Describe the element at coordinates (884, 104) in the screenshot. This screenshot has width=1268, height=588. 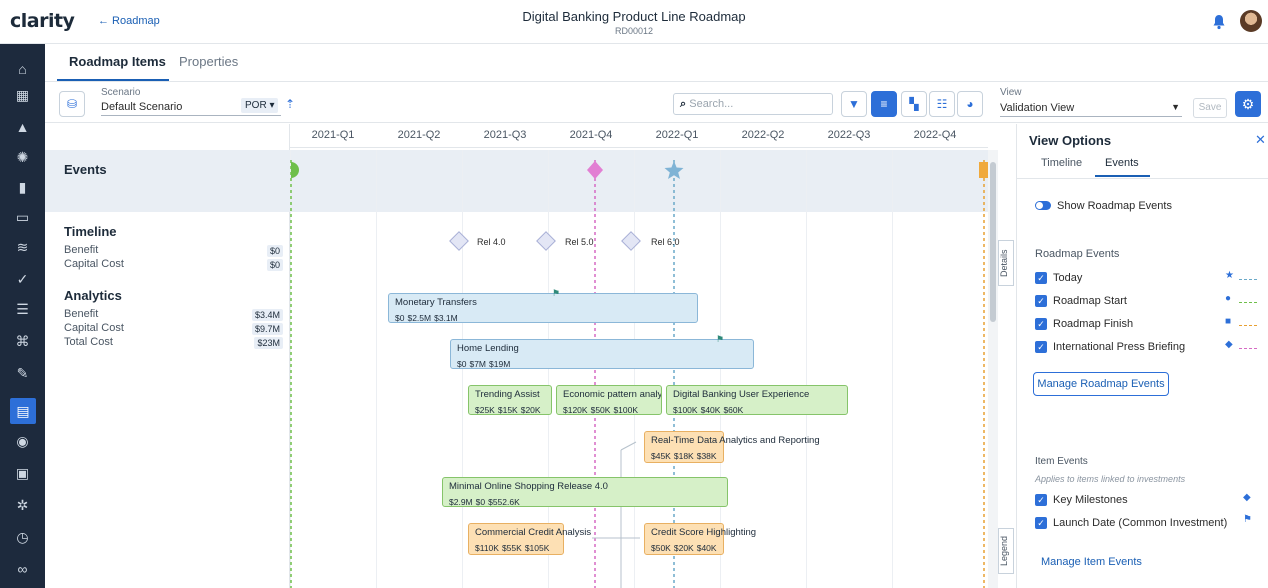
I see `timeline-view-icon: ≡` at that location.